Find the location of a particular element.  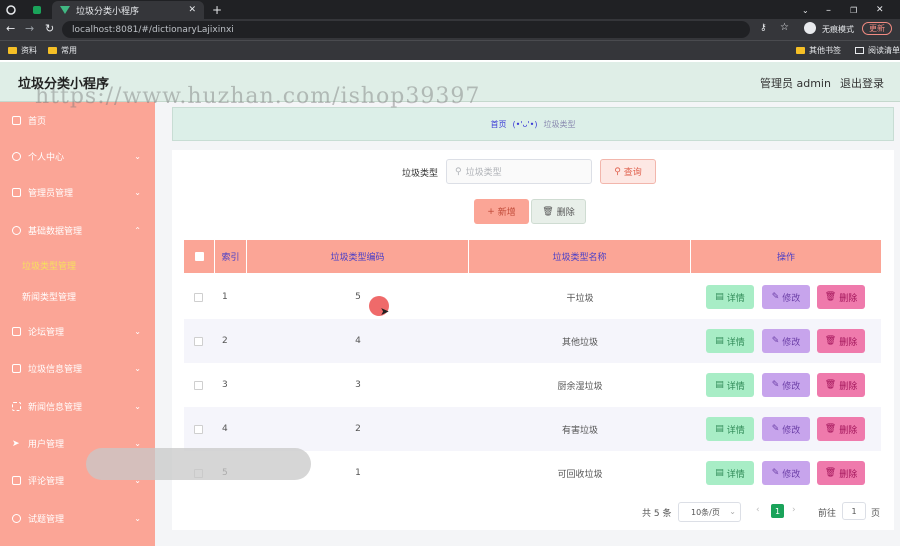

cell-code: 2 is located at coordinates (358, 429).